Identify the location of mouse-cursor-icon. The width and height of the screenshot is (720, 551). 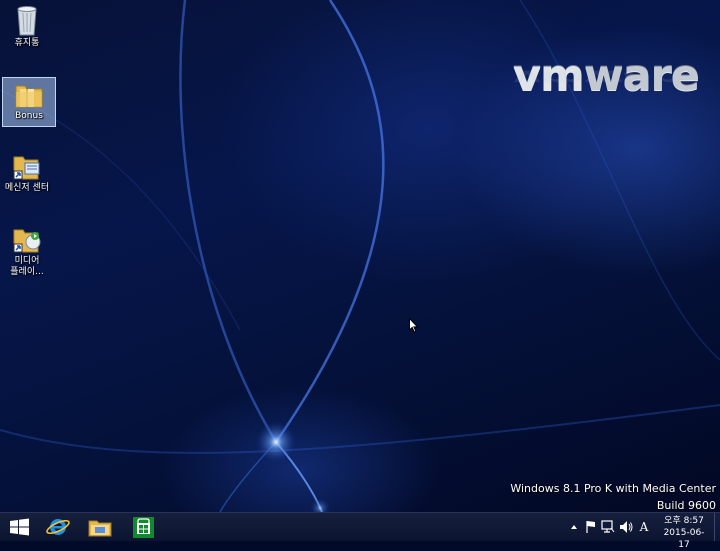
(414, 325).